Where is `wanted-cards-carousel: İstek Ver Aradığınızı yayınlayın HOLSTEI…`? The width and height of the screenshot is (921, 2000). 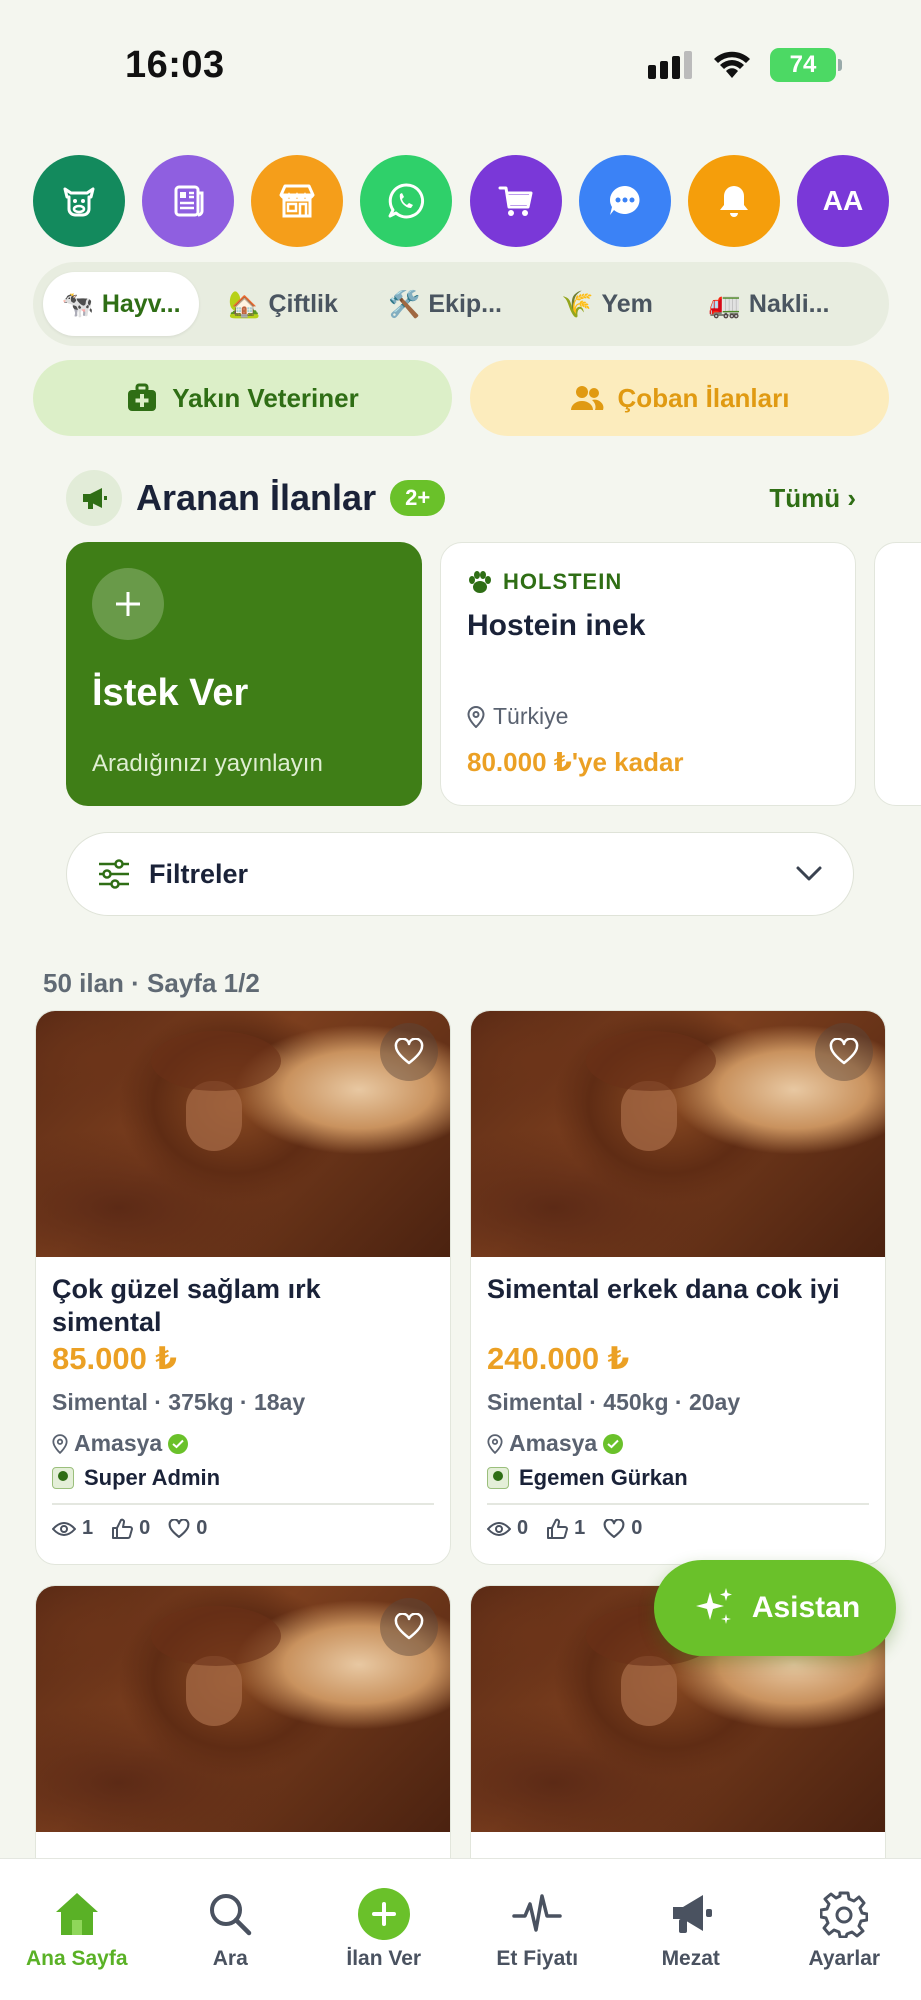 wanted-cards-carousel: İstek Ver Aradığınızı yayınlayın HOLSTEI… is located at coordinates (493, 674).